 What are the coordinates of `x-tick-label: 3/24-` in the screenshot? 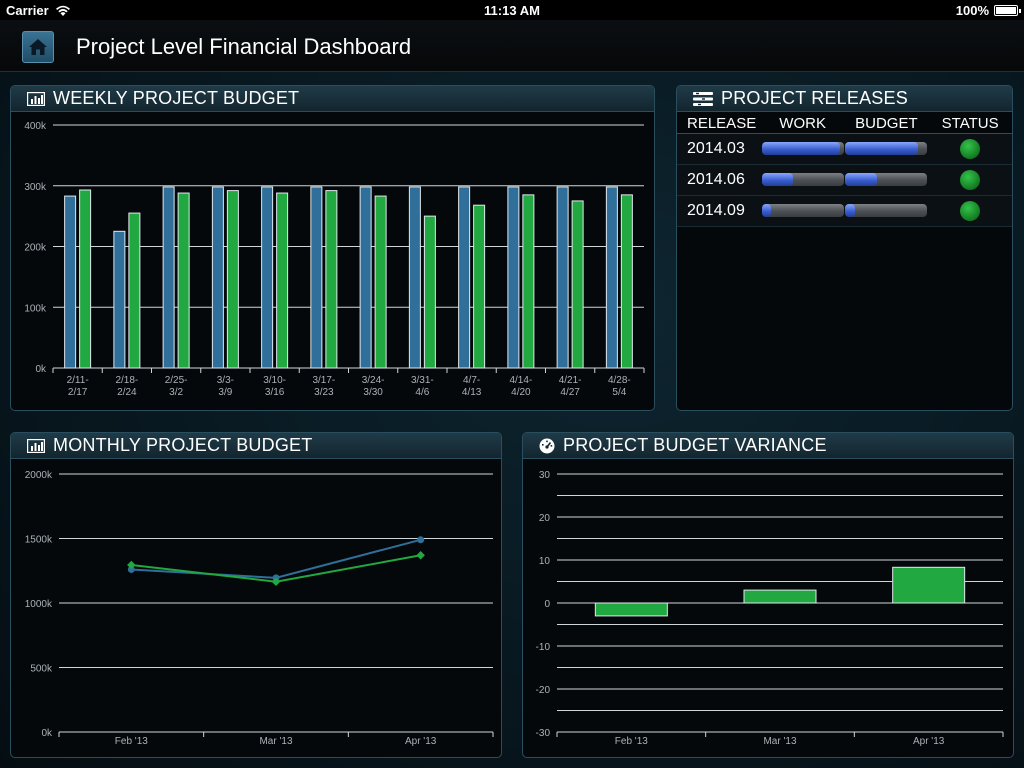 It's located at (373, 380).